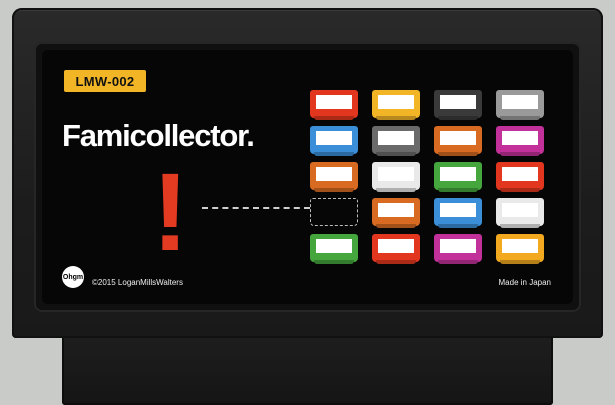  I want to click on empty-cartridge-slot, so click(334, 212).